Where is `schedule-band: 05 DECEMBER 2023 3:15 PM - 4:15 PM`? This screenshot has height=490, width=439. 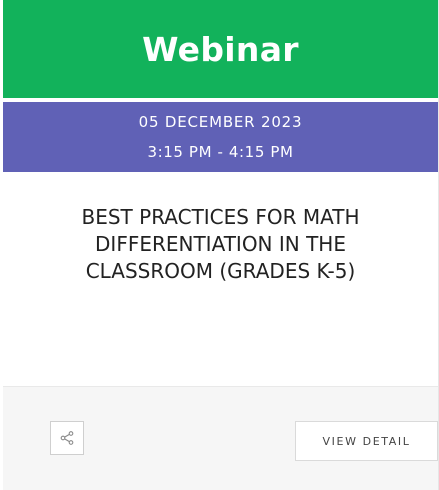 schedule-band: 05 DECEMBER 2023 3:15 PM - 4:15 PM is located at coordinates (220, 137).